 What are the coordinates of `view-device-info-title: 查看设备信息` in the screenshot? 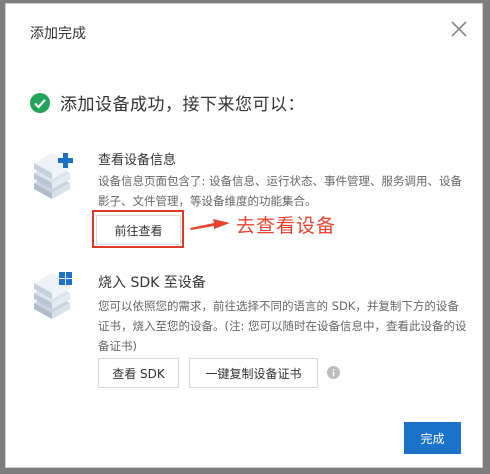 It's located at (137, 160).